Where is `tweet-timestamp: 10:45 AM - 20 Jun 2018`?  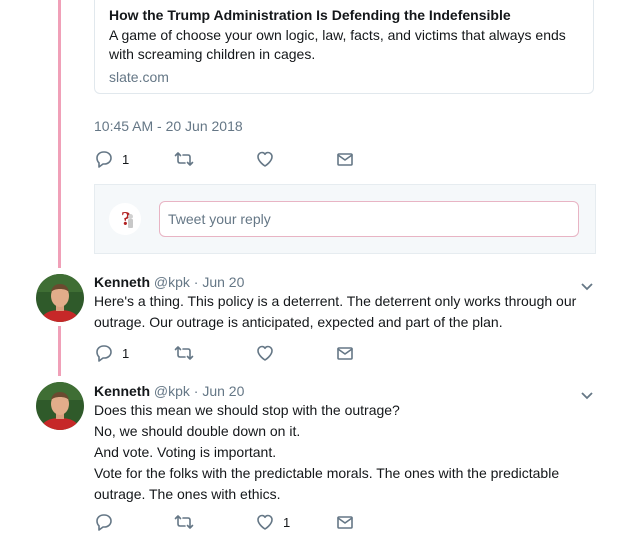 tweet-timestamp: 10:45 AM - 20 Jun 2018 is located at coordinates (168, 126).